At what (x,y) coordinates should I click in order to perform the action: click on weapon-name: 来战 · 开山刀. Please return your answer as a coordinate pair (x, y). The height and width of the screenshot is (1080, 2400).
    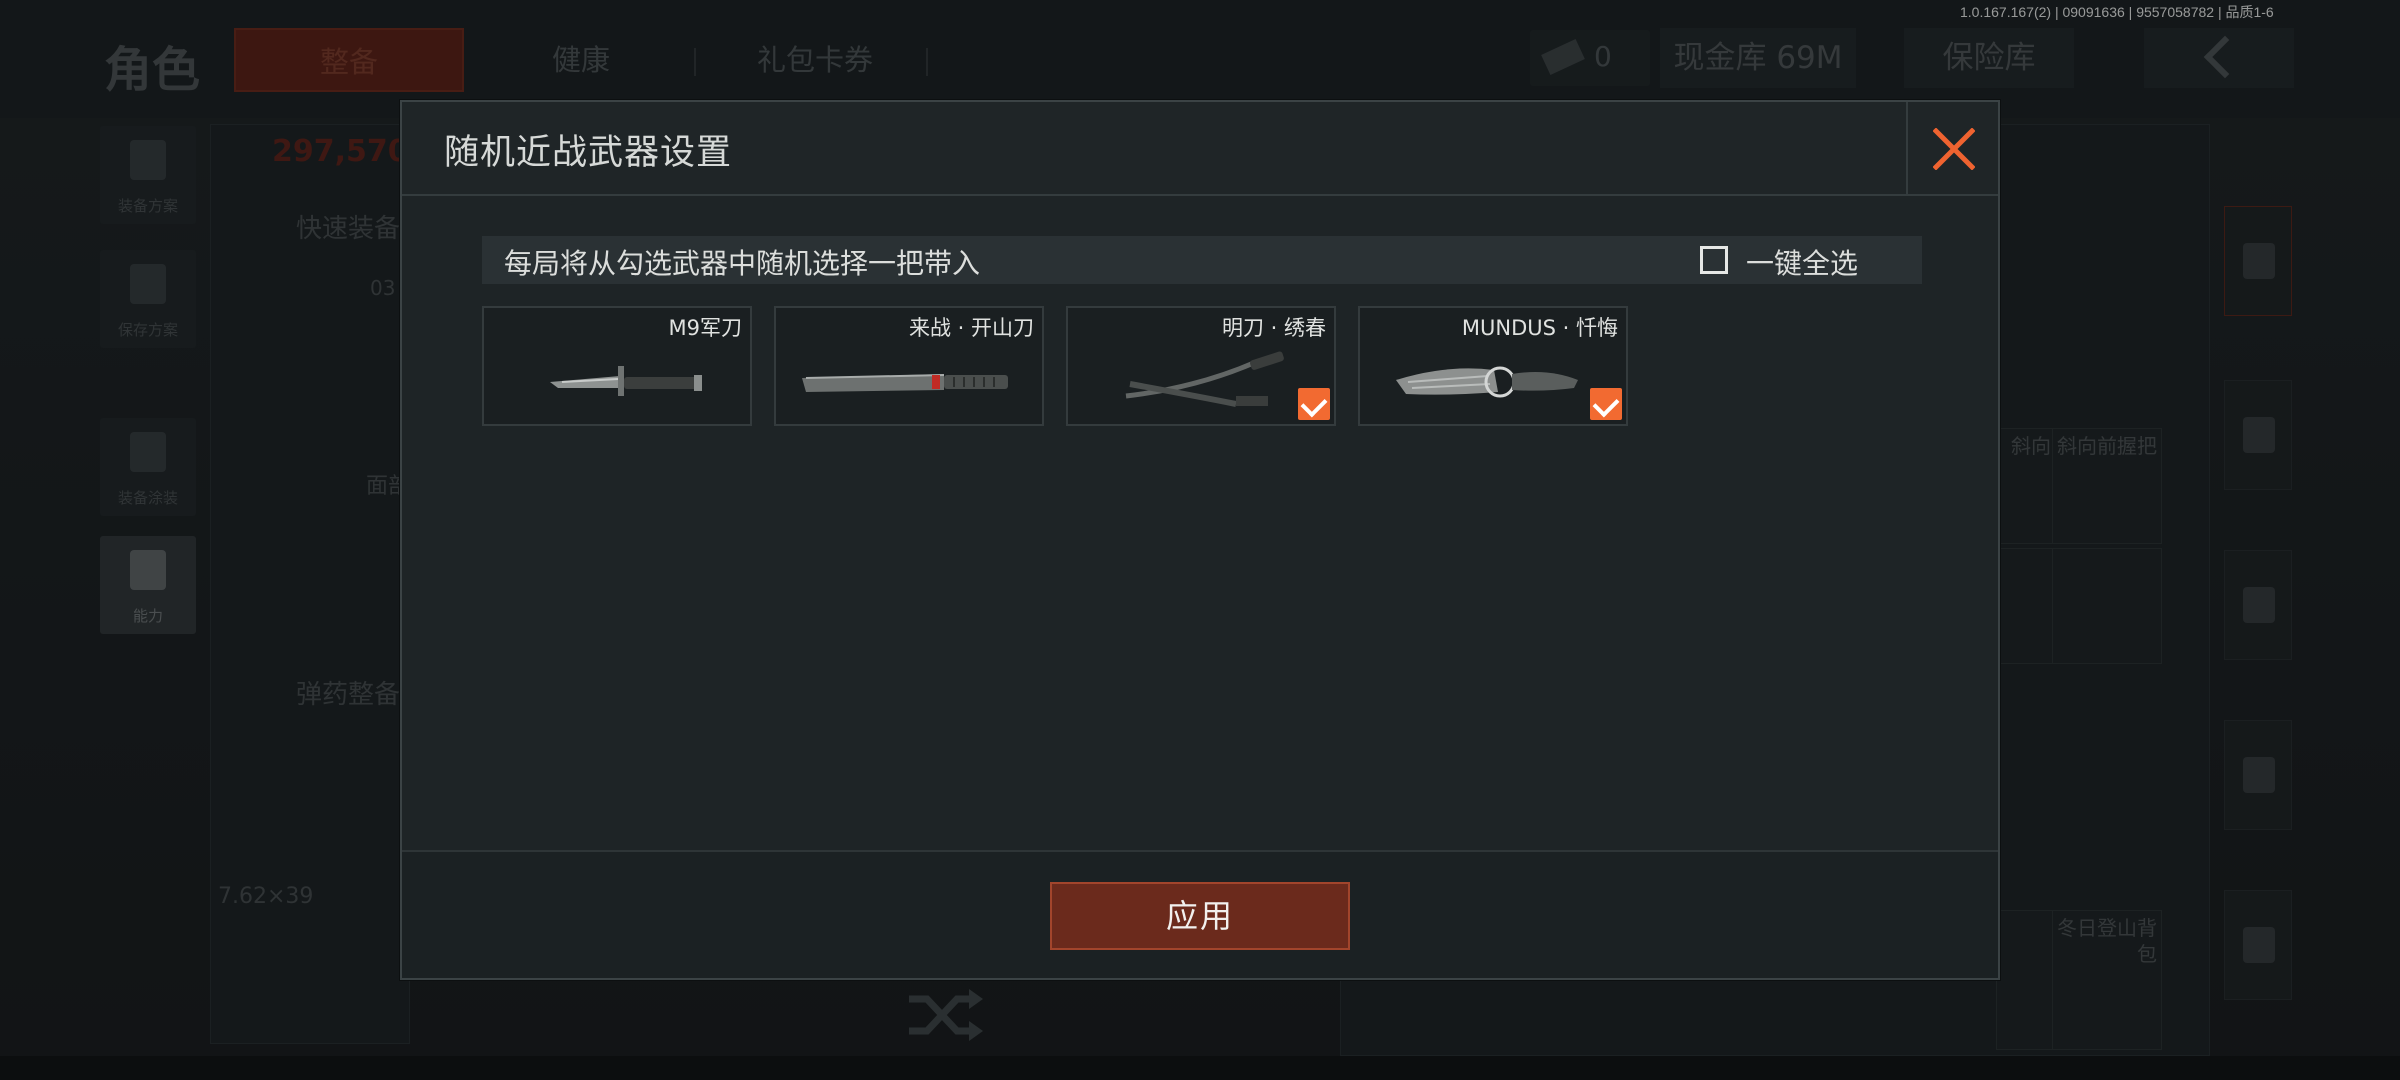
    Looking at the image, I should click on (971, 328).